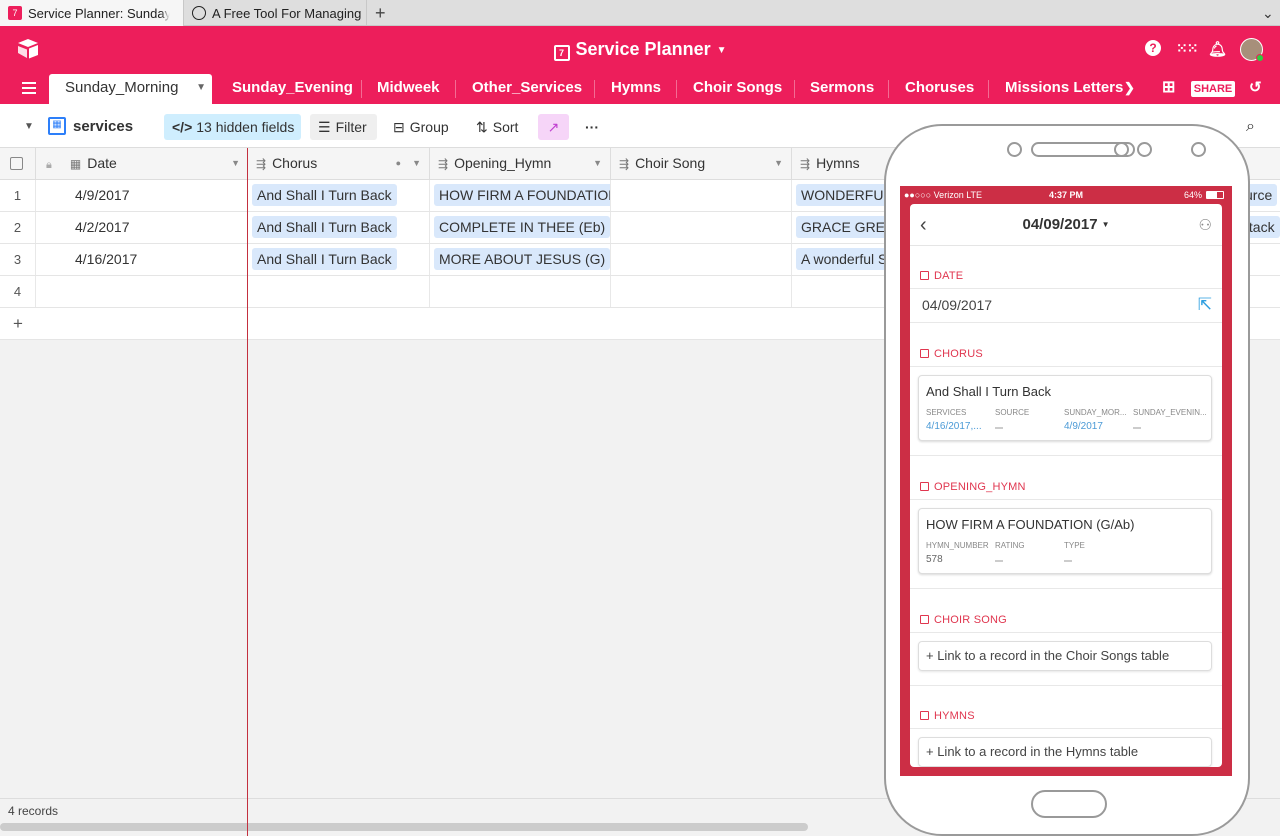 The image size is (1280, 836). I want to click on filter-button: ☰ Filter, so click(343, 127).